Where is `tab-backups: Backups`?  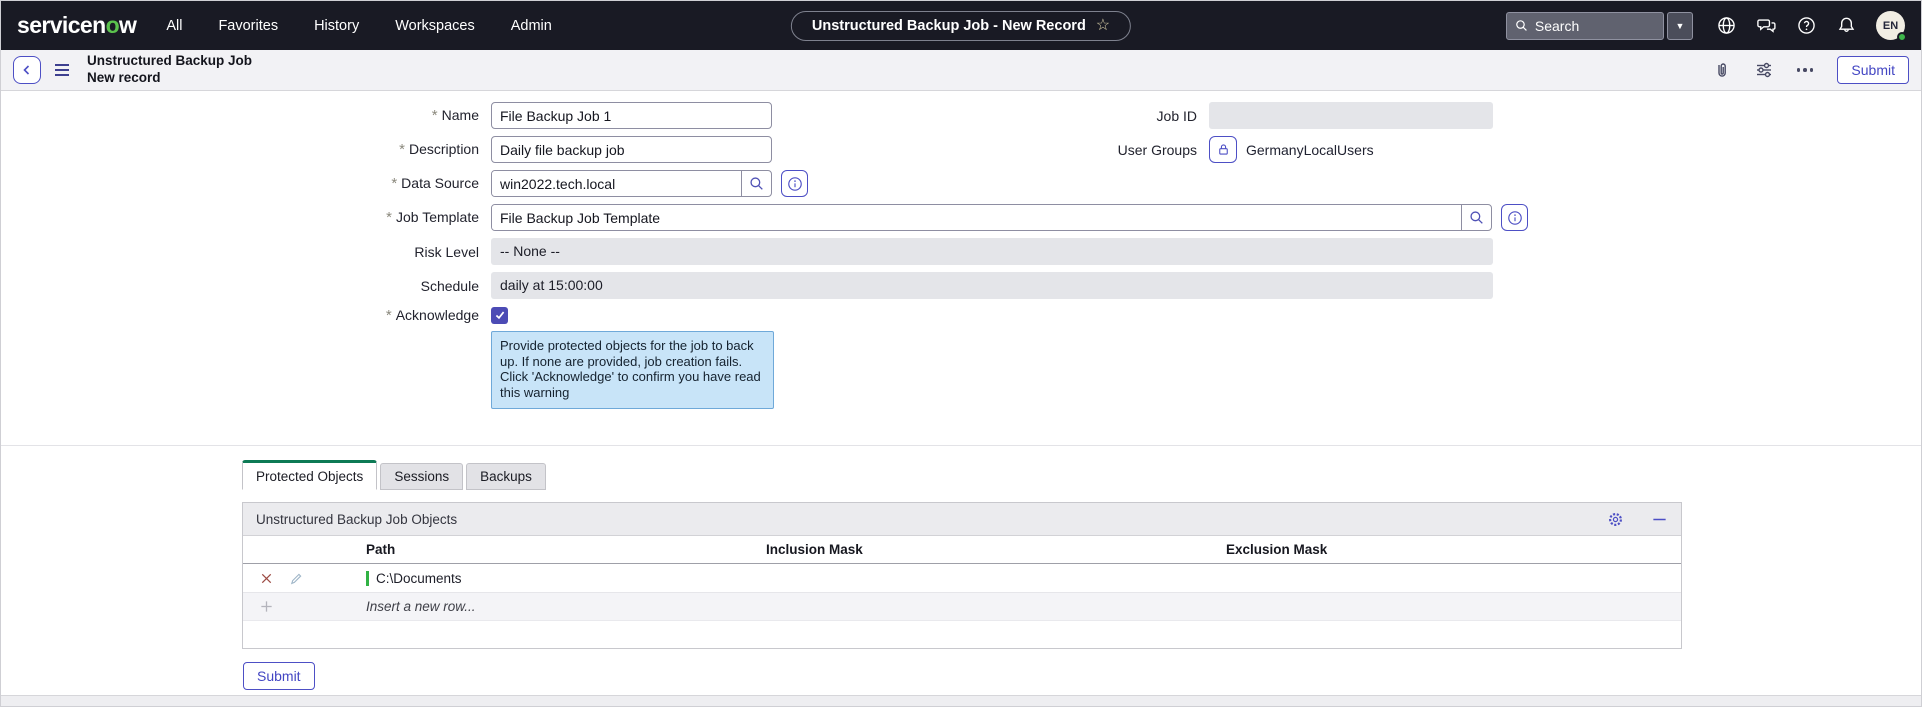 tab-backups: Backups is located at coordinates (506, 476).